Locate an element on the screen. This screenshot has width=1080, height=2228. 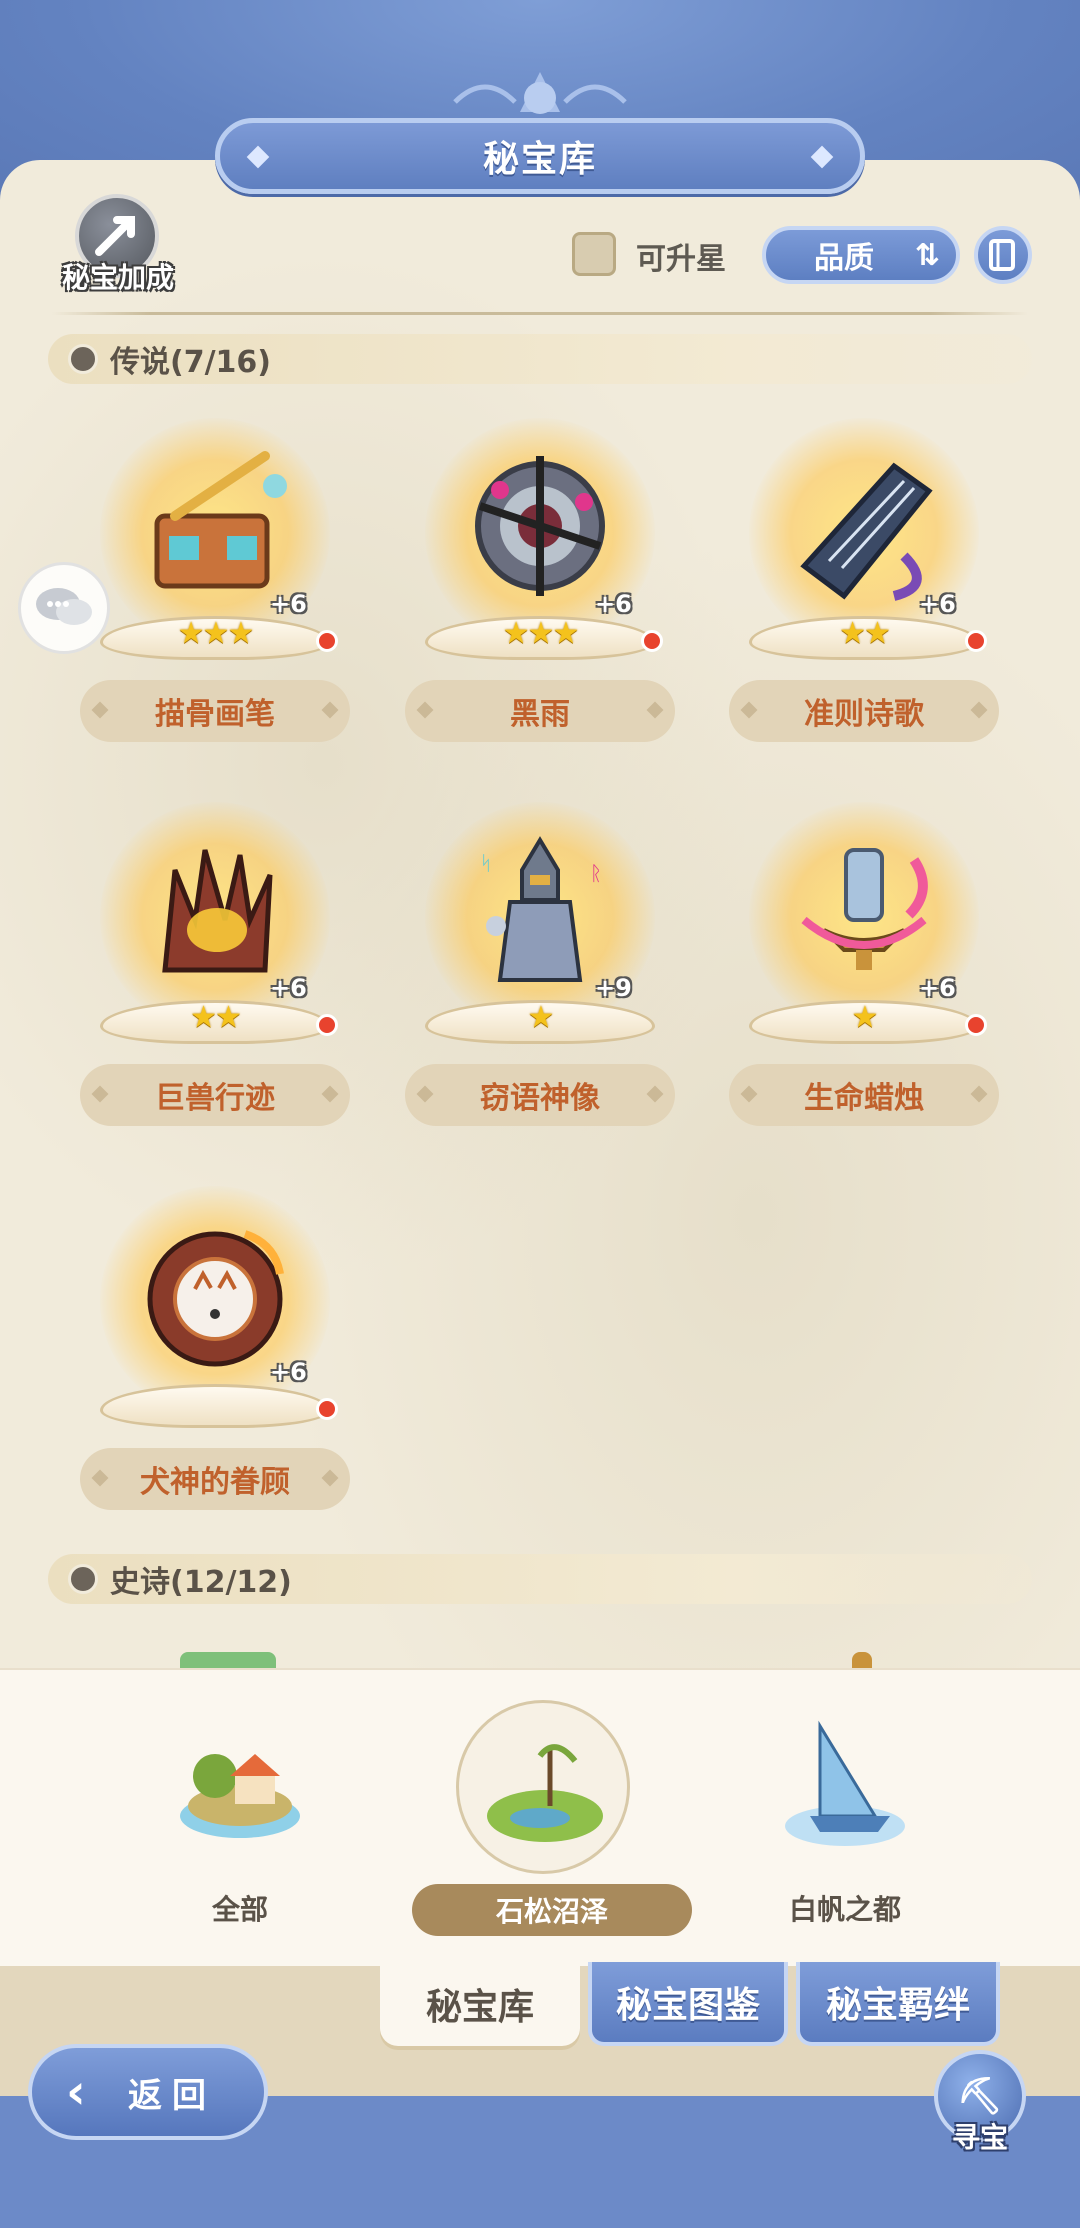
section-label: 史诗(12/12) is located at coordinates (201, 1582).